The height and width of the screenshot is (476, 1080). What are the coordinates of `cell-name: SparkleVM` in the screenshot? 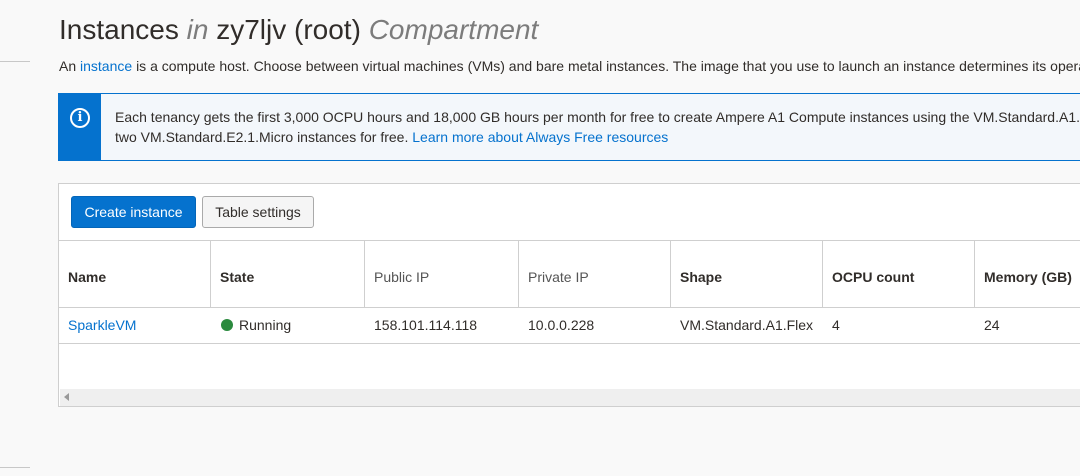 It's located at (97, 325).